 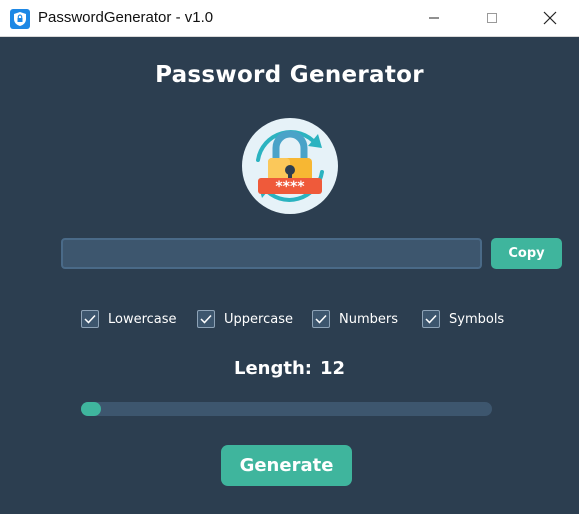 I want to click on minimize-icon, so click(x=434, y=18).